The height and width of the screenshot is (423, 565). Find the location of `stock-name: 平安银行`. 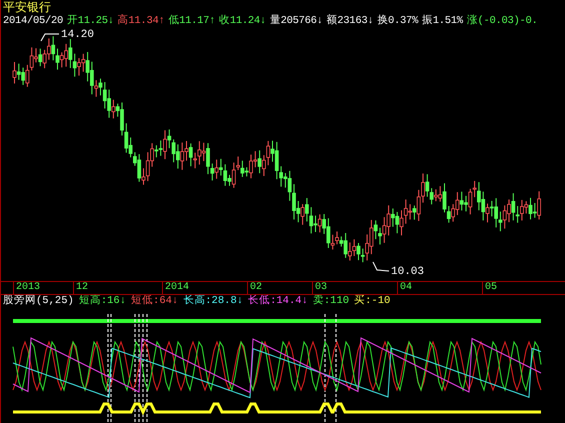

stock-name: 平安银行 is located at coordinates (27, 7).